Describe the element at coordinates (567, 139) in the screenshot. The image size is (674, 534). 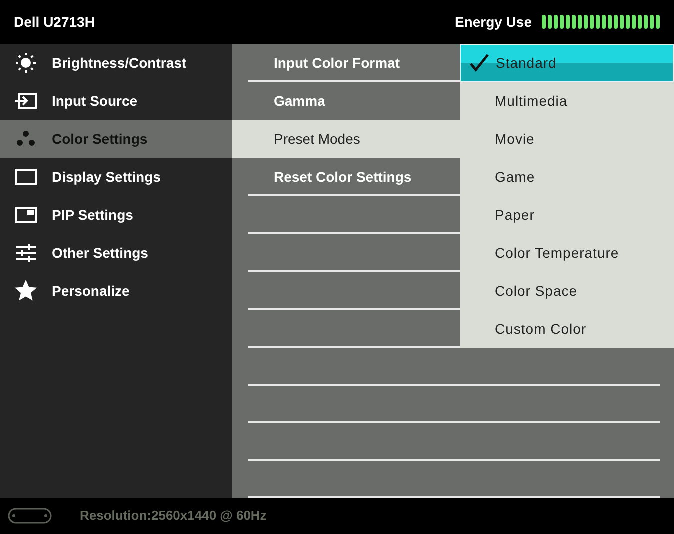
I see `preset-option: Movie` at that location.